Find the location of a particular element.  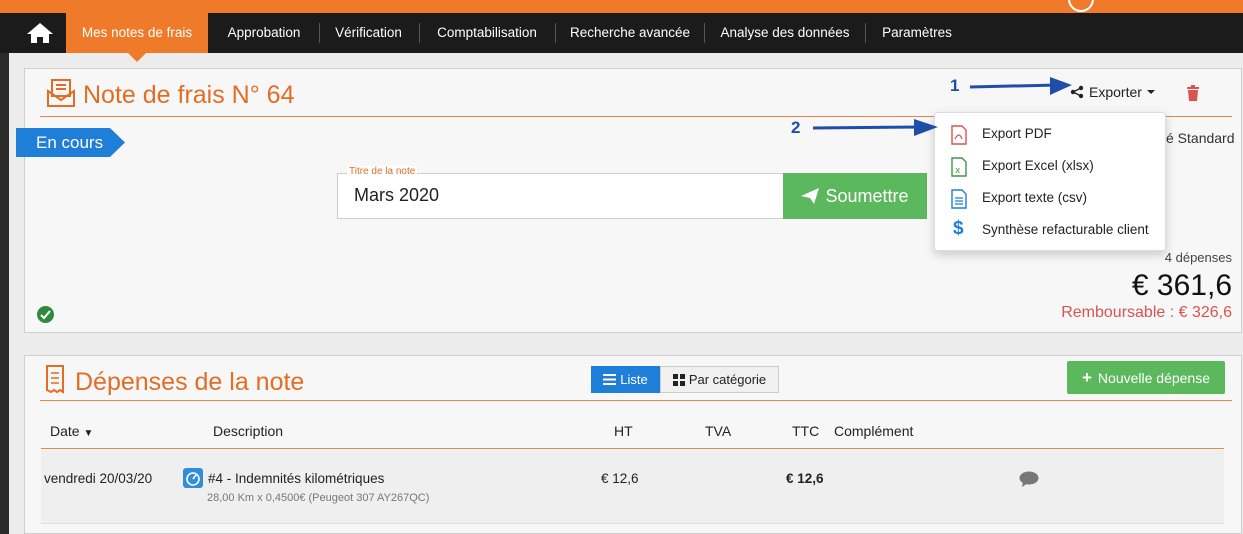

annotation-arrows is located at coordinates (942, 106).